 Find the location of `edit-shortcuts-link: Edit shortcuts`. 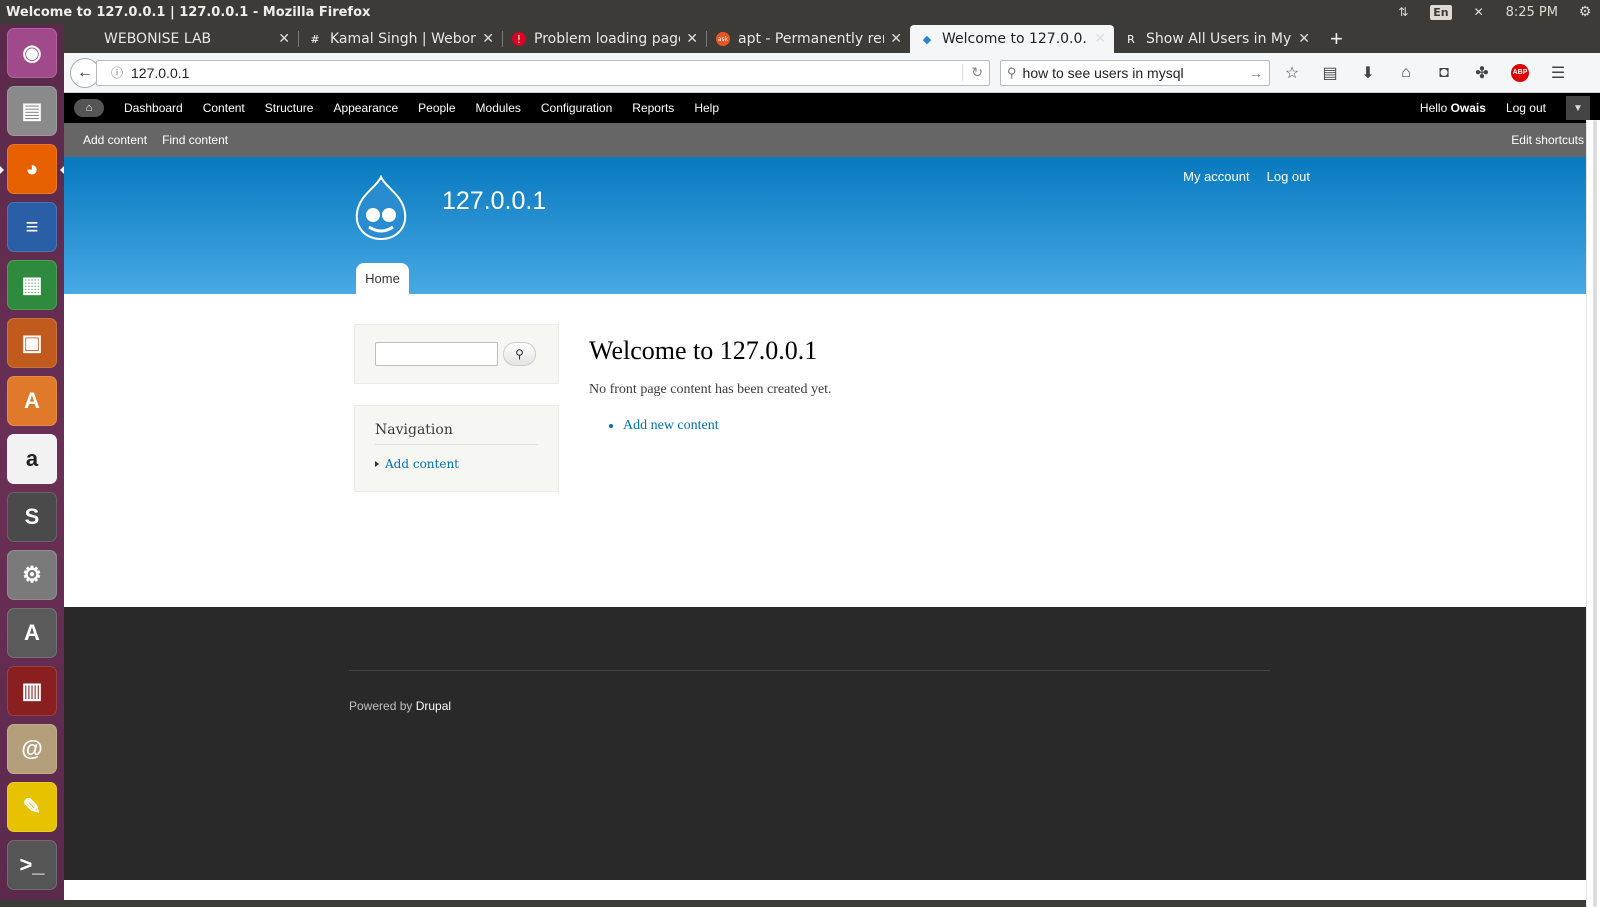

edit-shortcuts-link: Edit shortcuts is located at coordinates (1547, 140).